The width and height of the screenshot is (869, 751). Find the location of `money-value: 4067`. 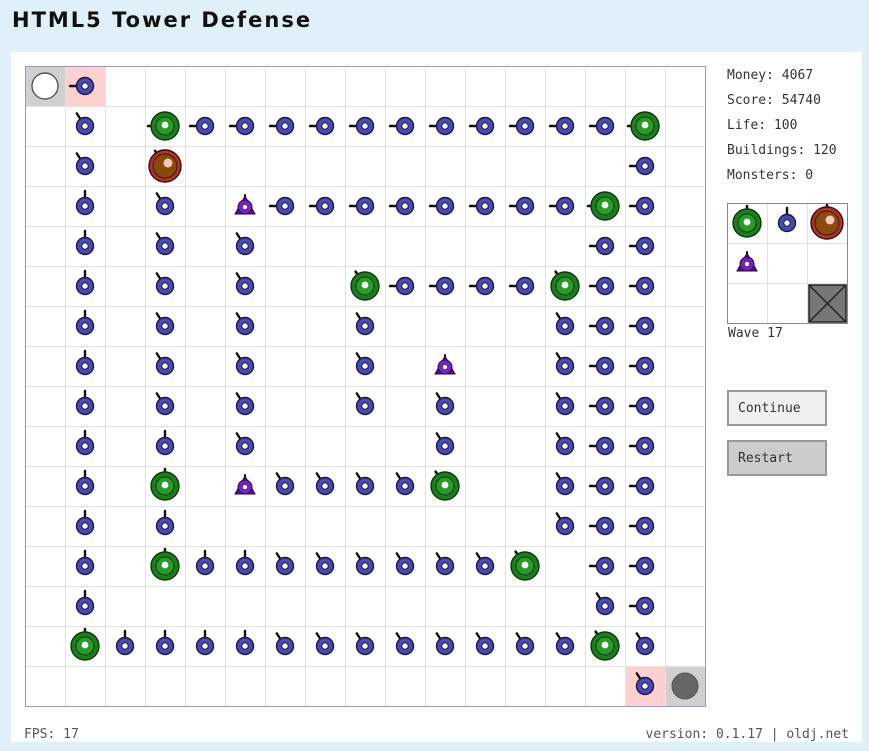

money-value: 4067 is located at coordinates (797, 75).